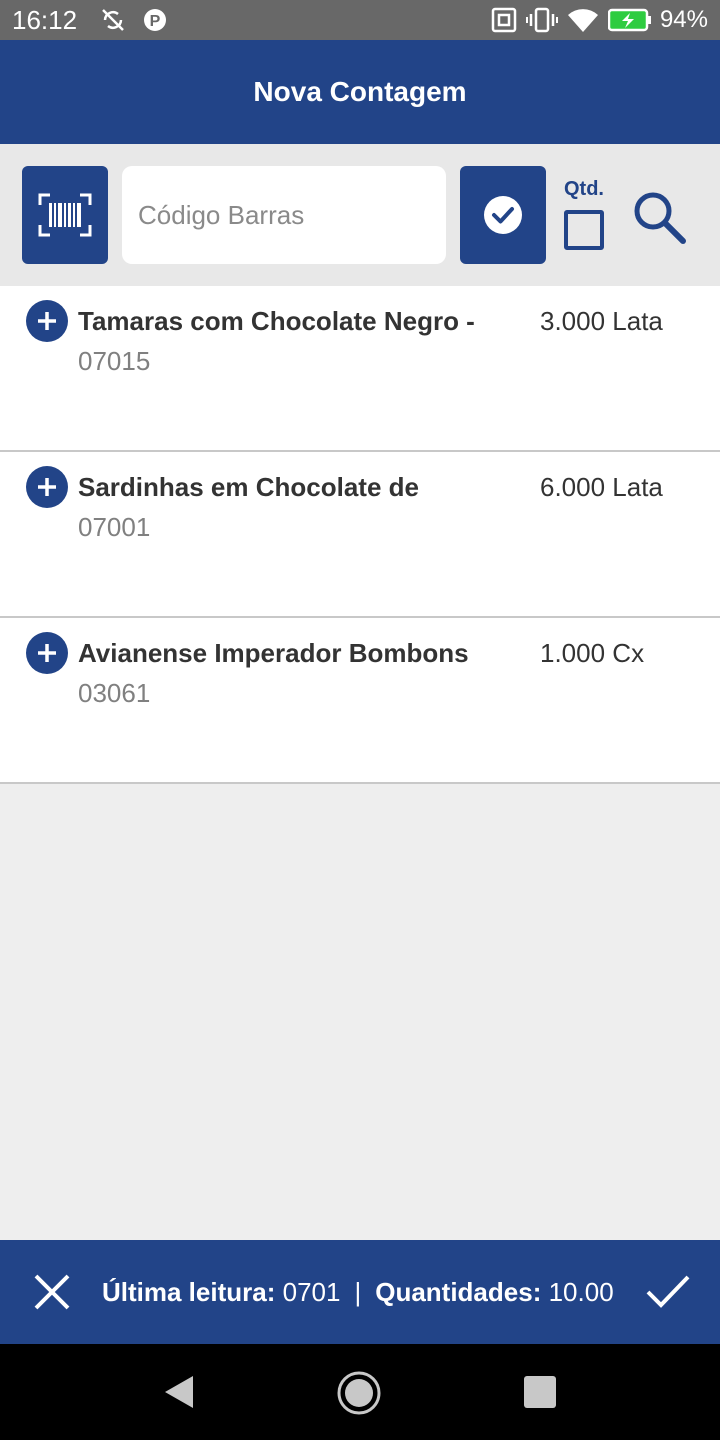  I want to click on item-name: Avianense Imperador Bombons, so click(273, 653).